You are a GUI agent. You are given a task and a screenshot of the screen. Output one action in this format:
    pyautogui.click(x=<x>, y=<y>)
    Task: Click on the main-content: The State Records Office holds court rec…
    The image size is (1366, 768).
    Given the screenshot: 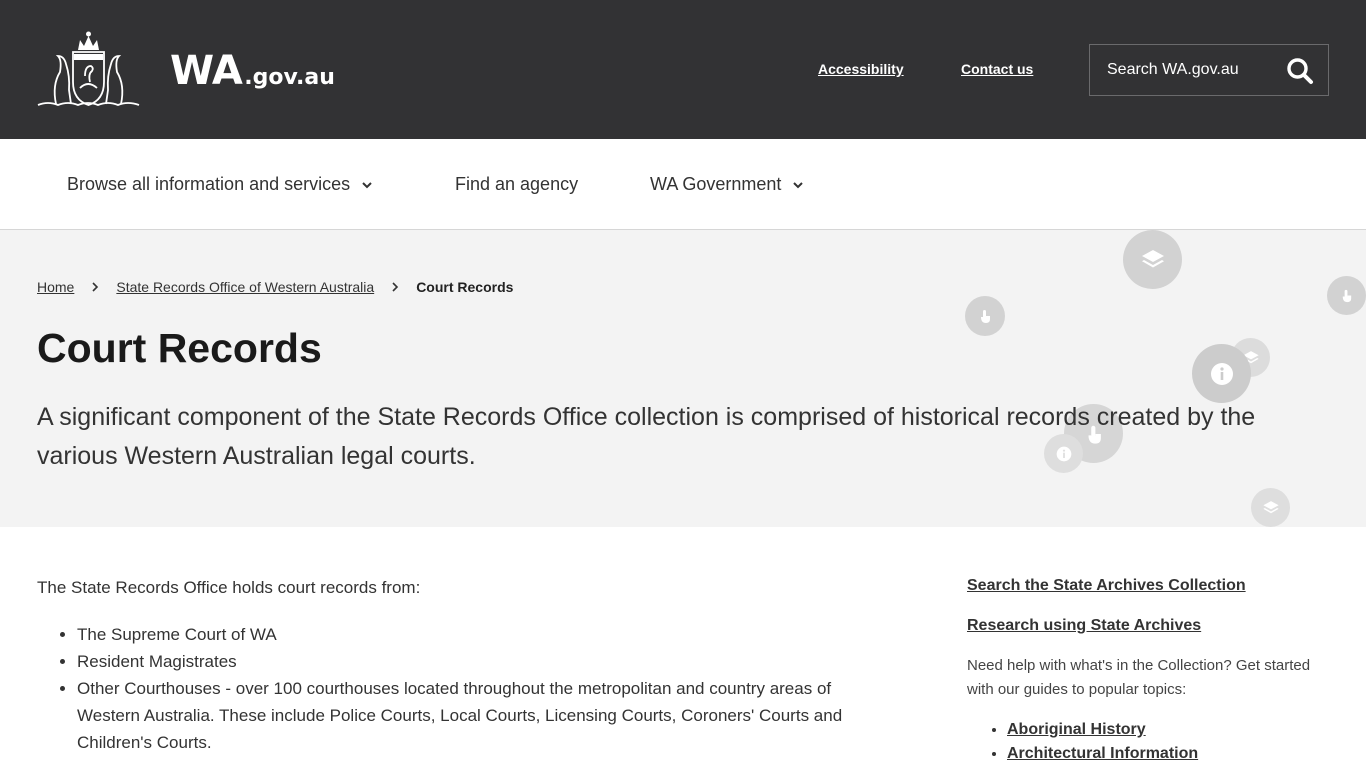 What is the action you would take?
    pyautogui.click(x=462, y=666)
    